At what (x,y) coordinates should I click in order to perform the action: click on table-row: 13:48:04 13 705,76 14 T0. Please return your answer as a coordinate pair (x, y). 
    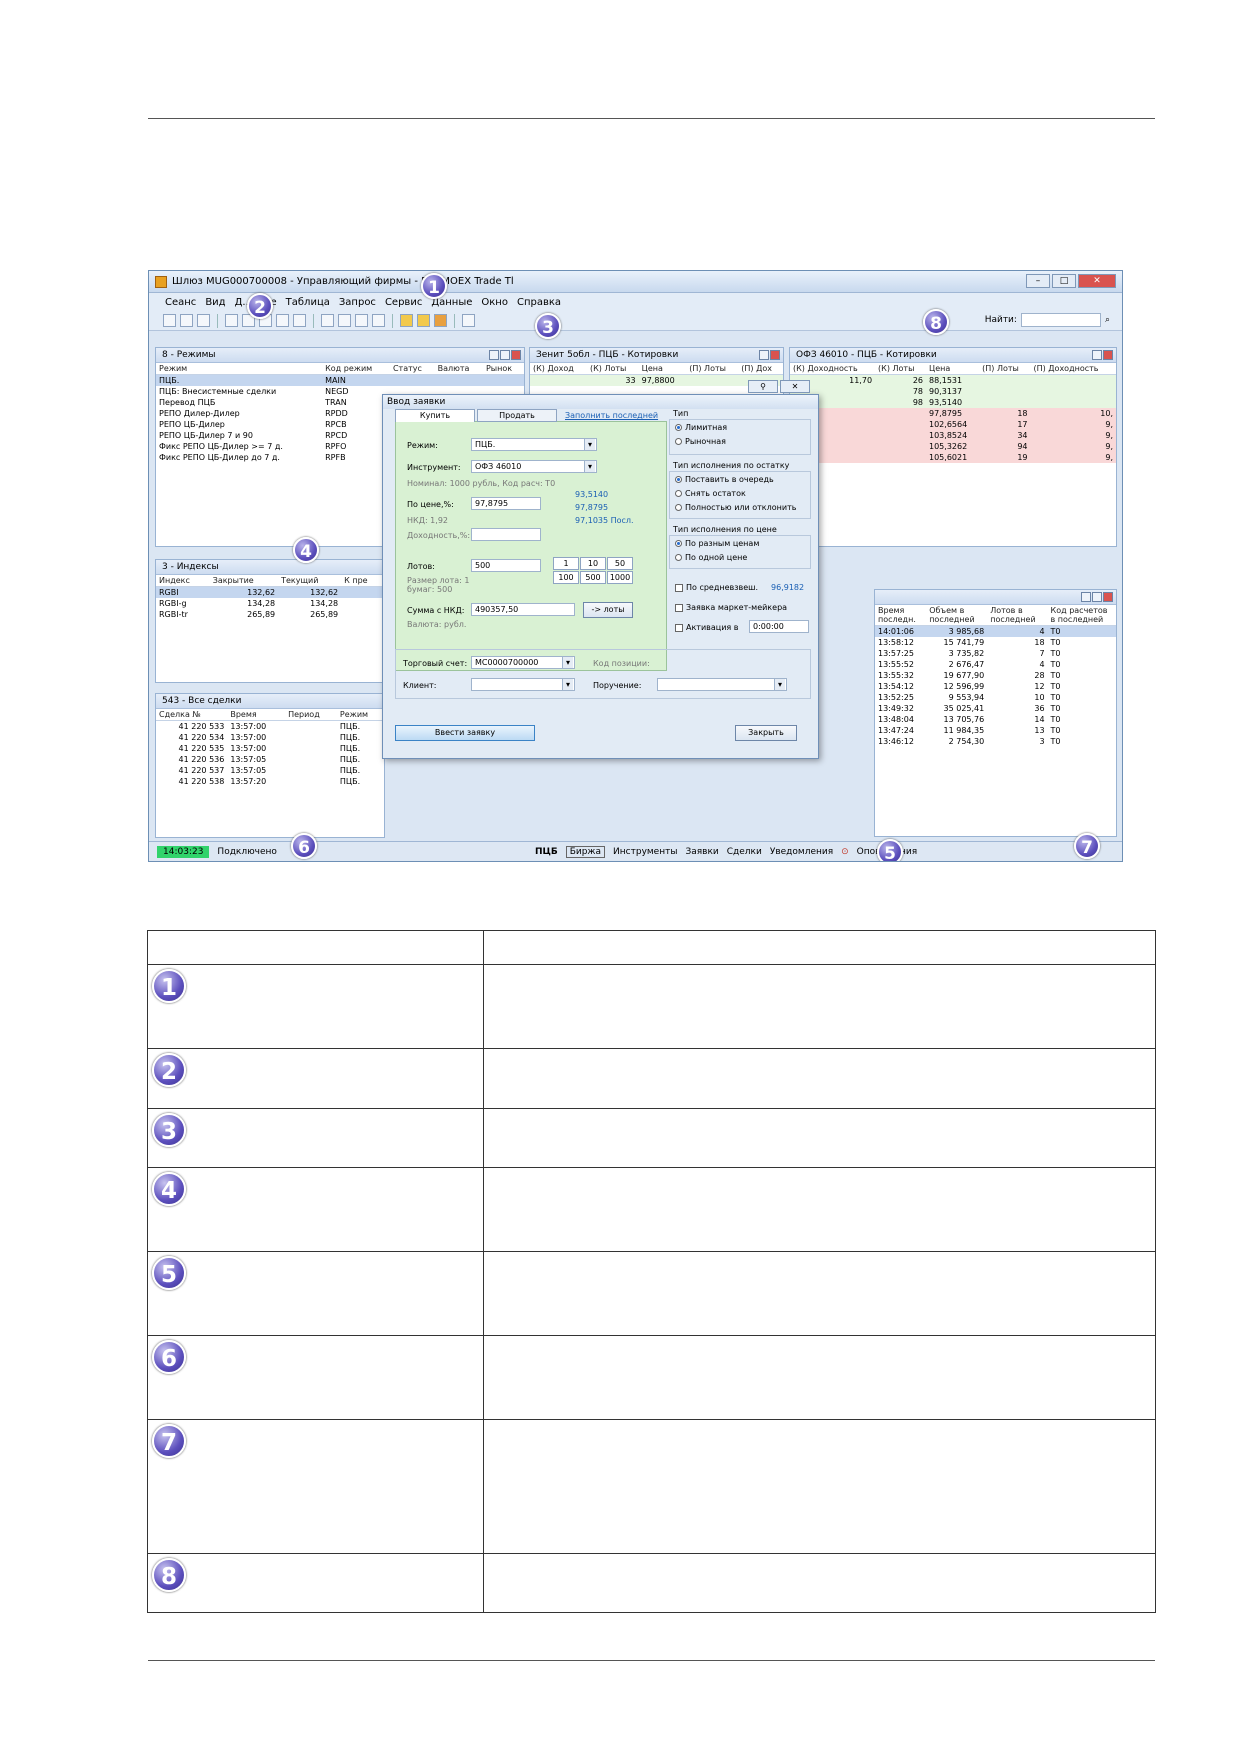
    Looking at the image, I should click on (995, 719).